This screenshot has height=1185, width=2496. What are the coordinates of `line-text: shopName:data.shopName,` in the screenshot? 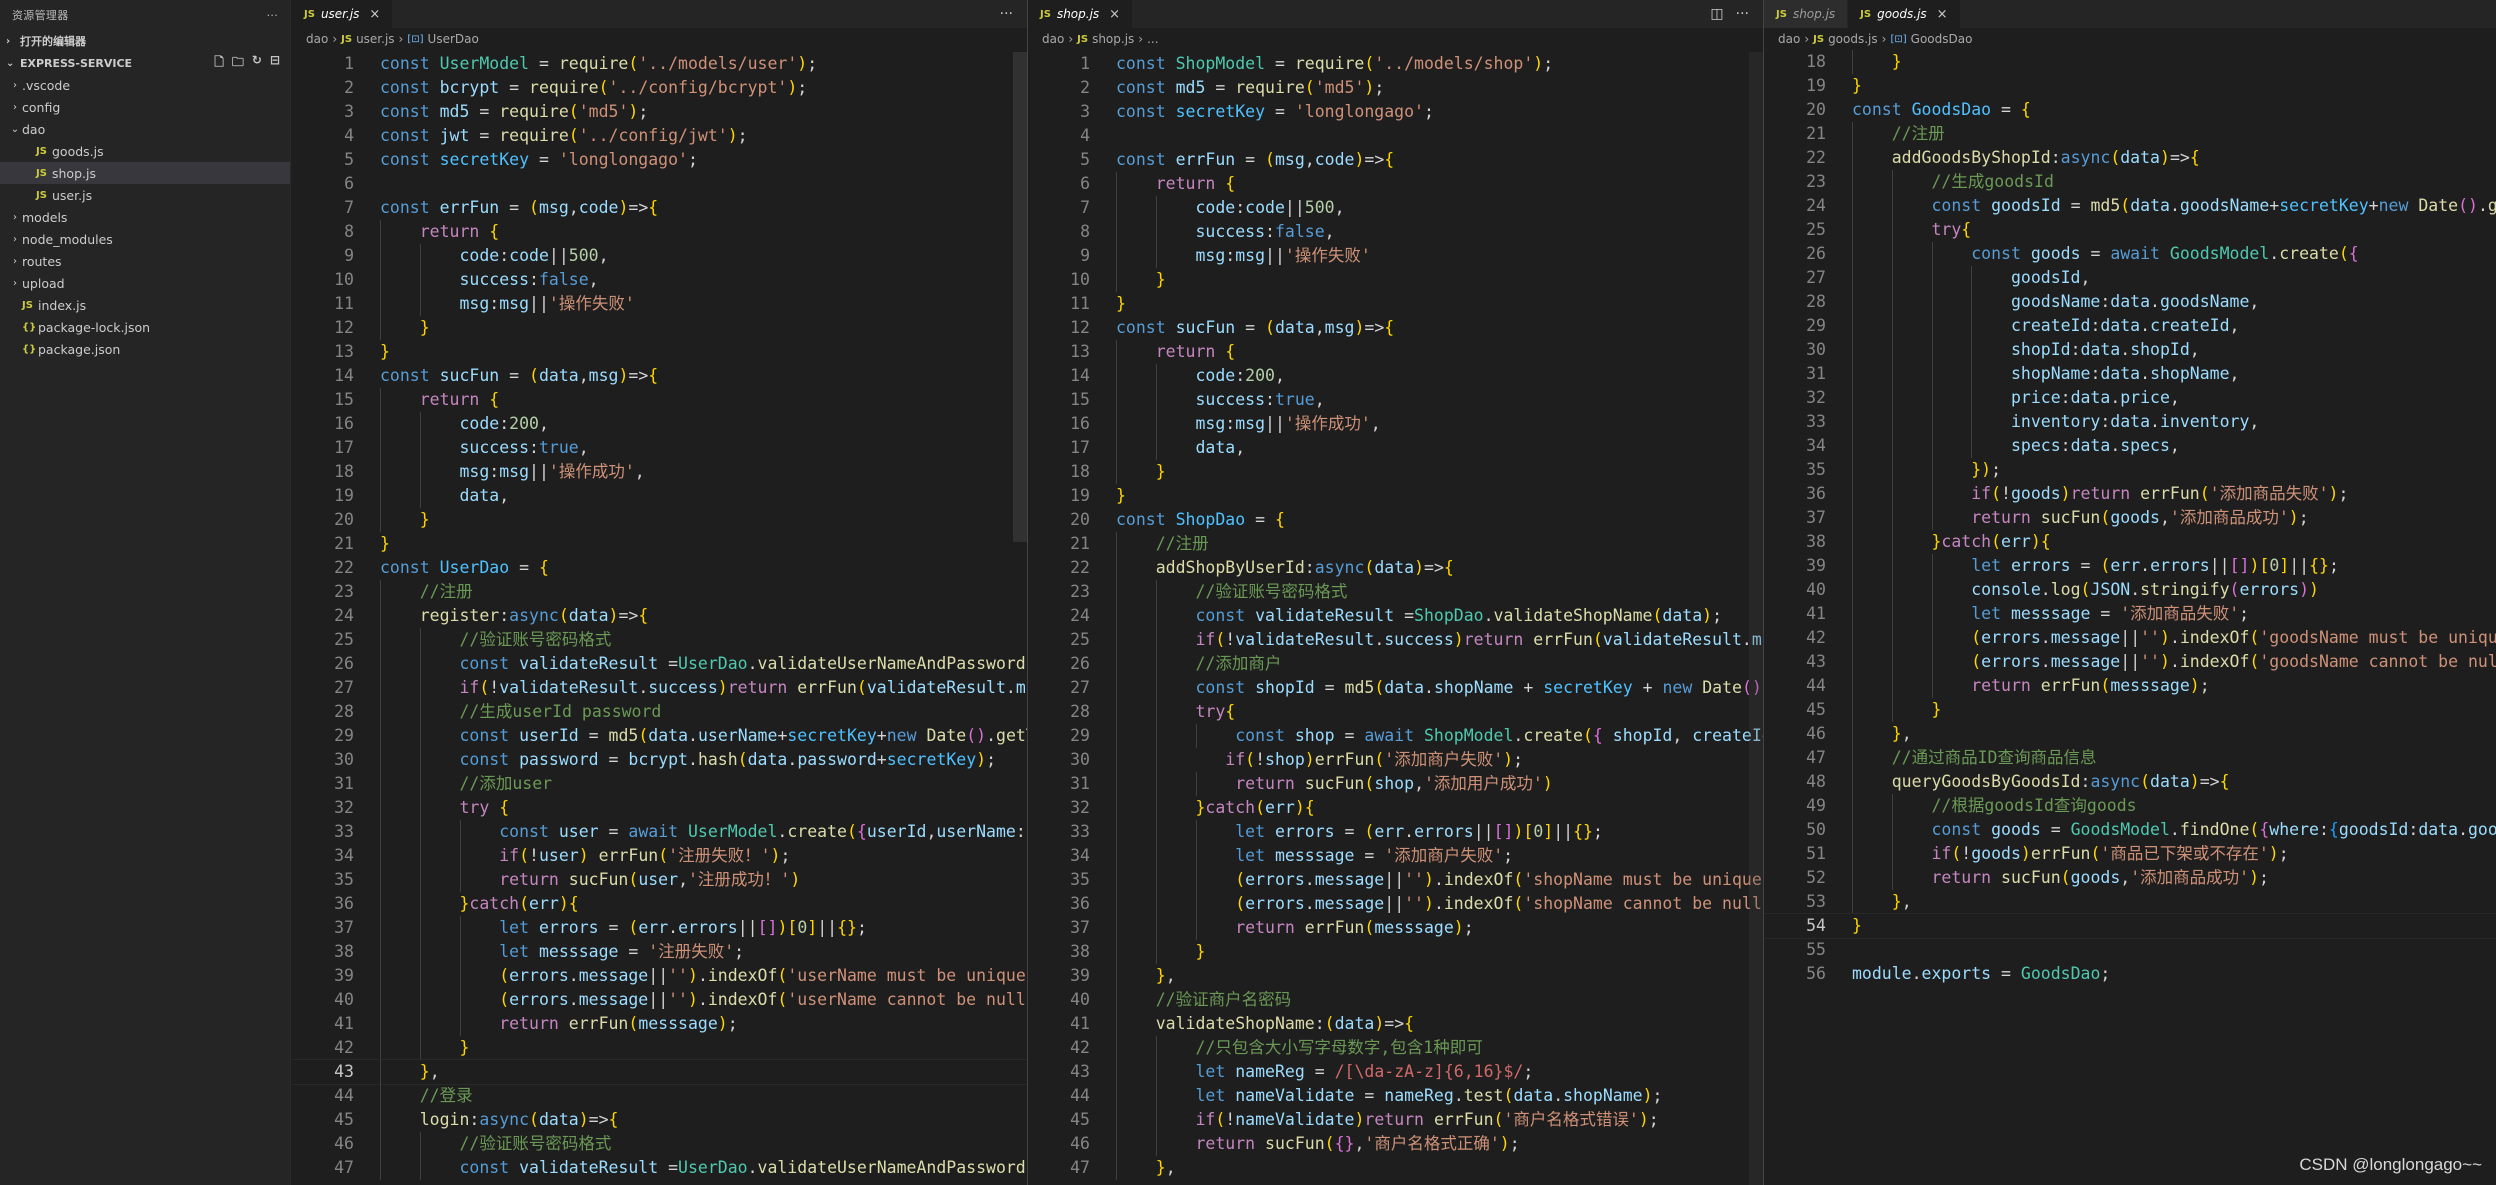 It's located at (2125, 373).